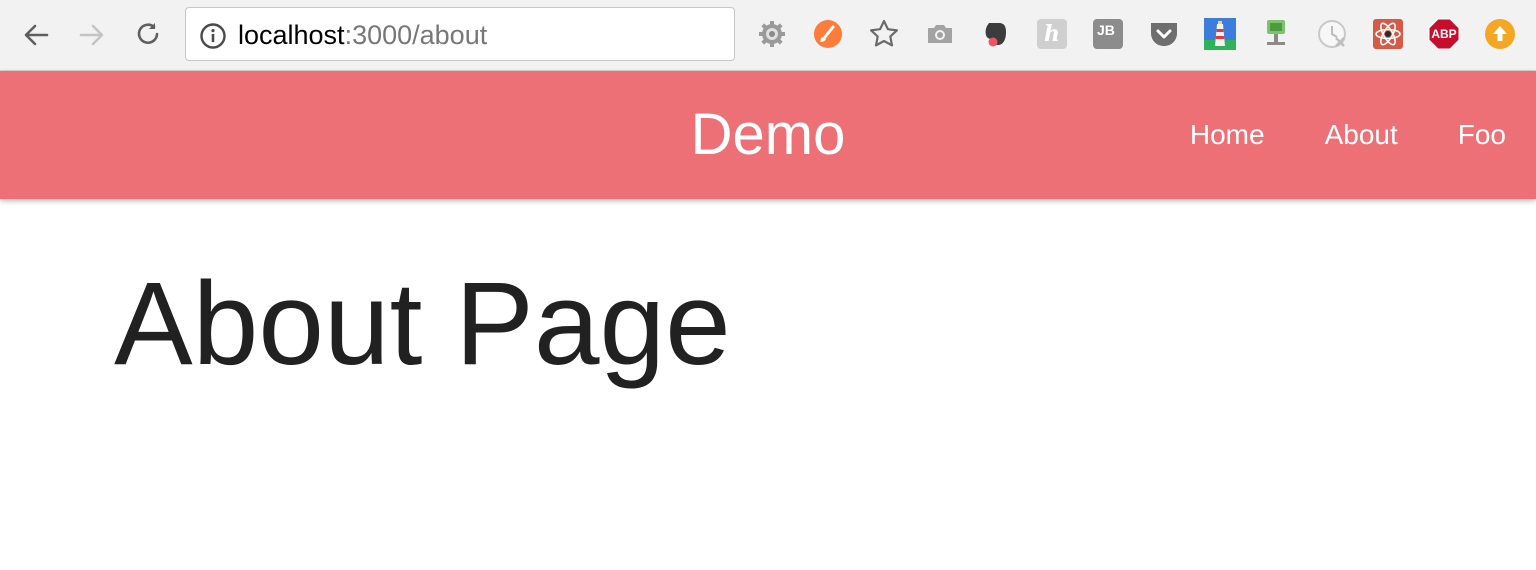 The width and height of the screenshot is (1536, 570). I want to click on arrow-right-icon, so click(91, 35).